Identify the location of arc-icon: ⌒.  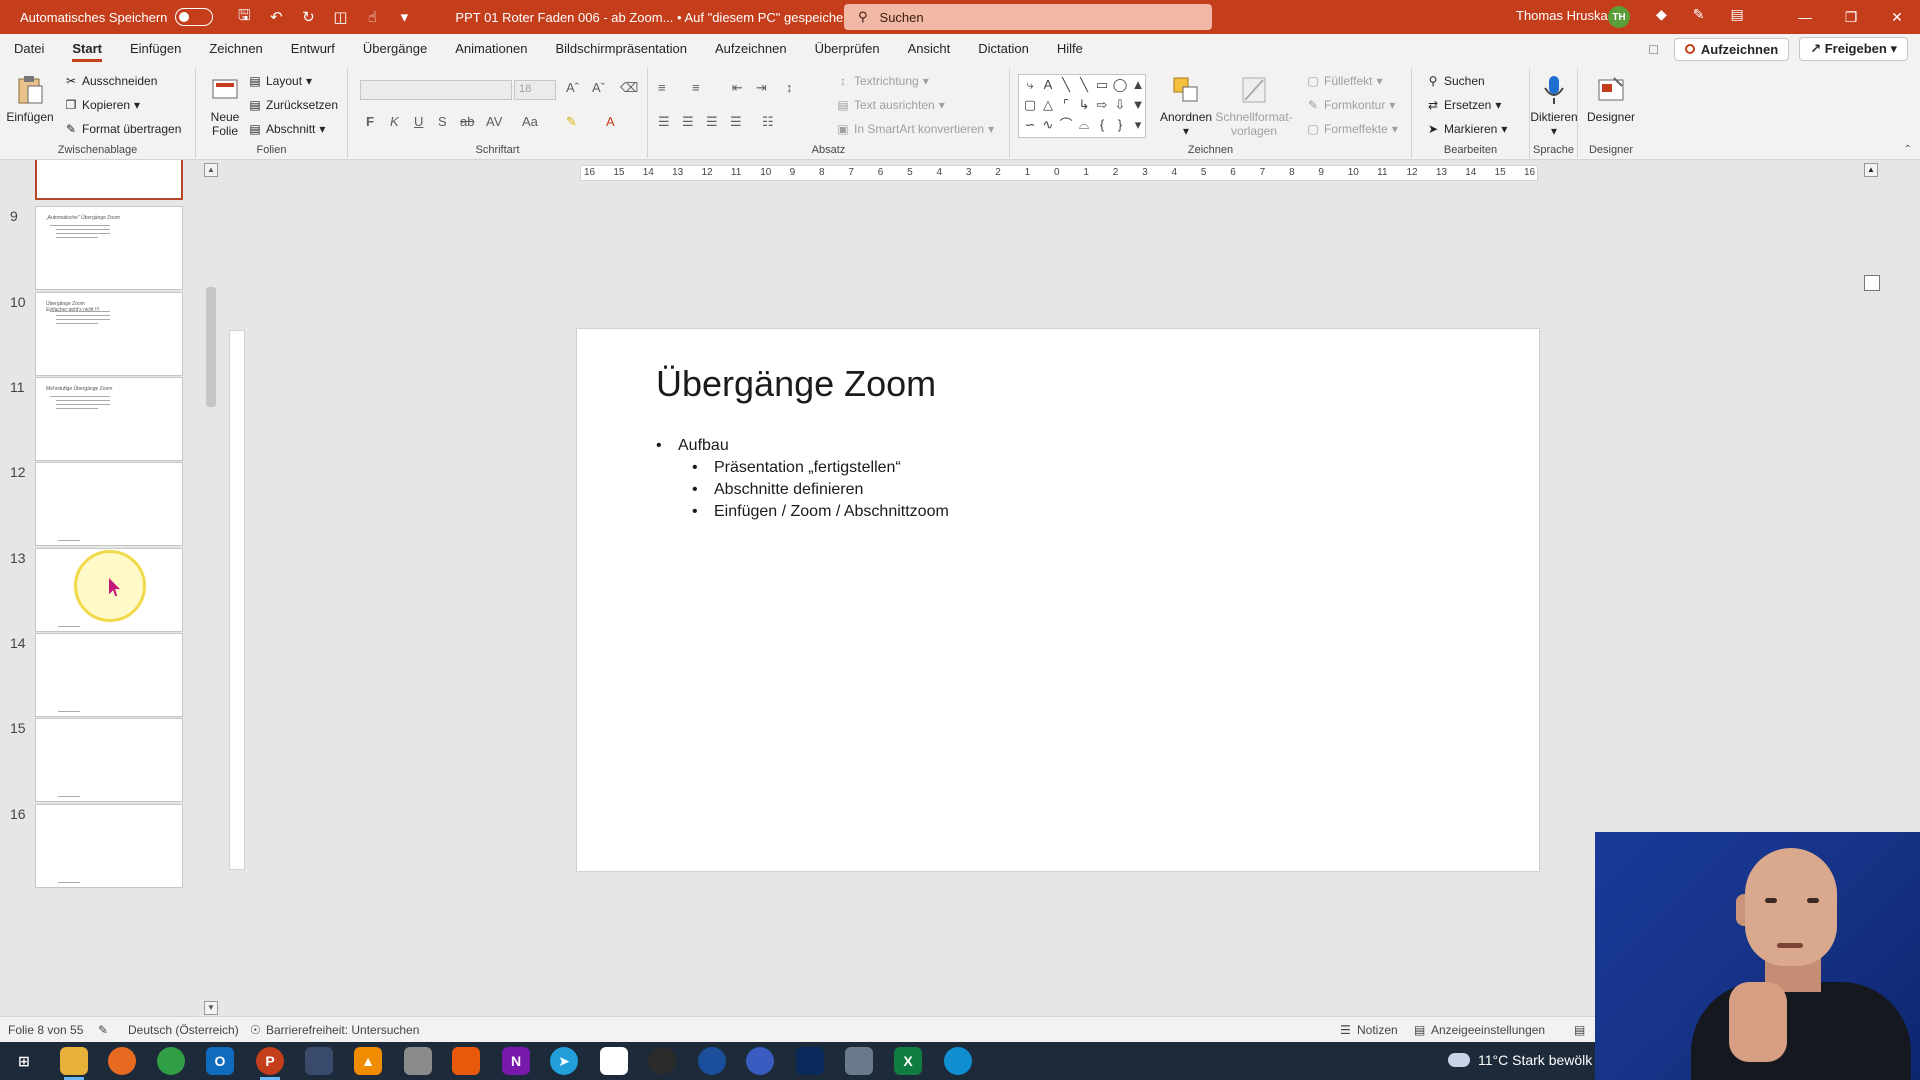
(1066, 125).